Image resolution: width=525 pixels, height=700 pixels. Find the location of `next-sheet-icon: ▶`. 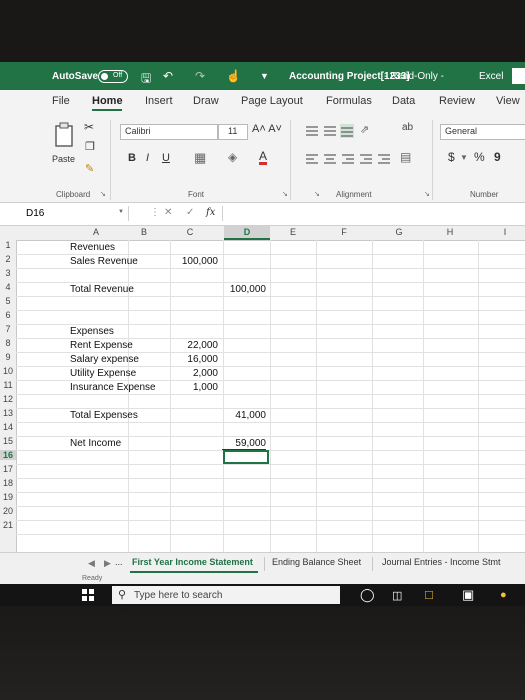

next-sheet-icon: ▶ is located at coordinates (107, 563).